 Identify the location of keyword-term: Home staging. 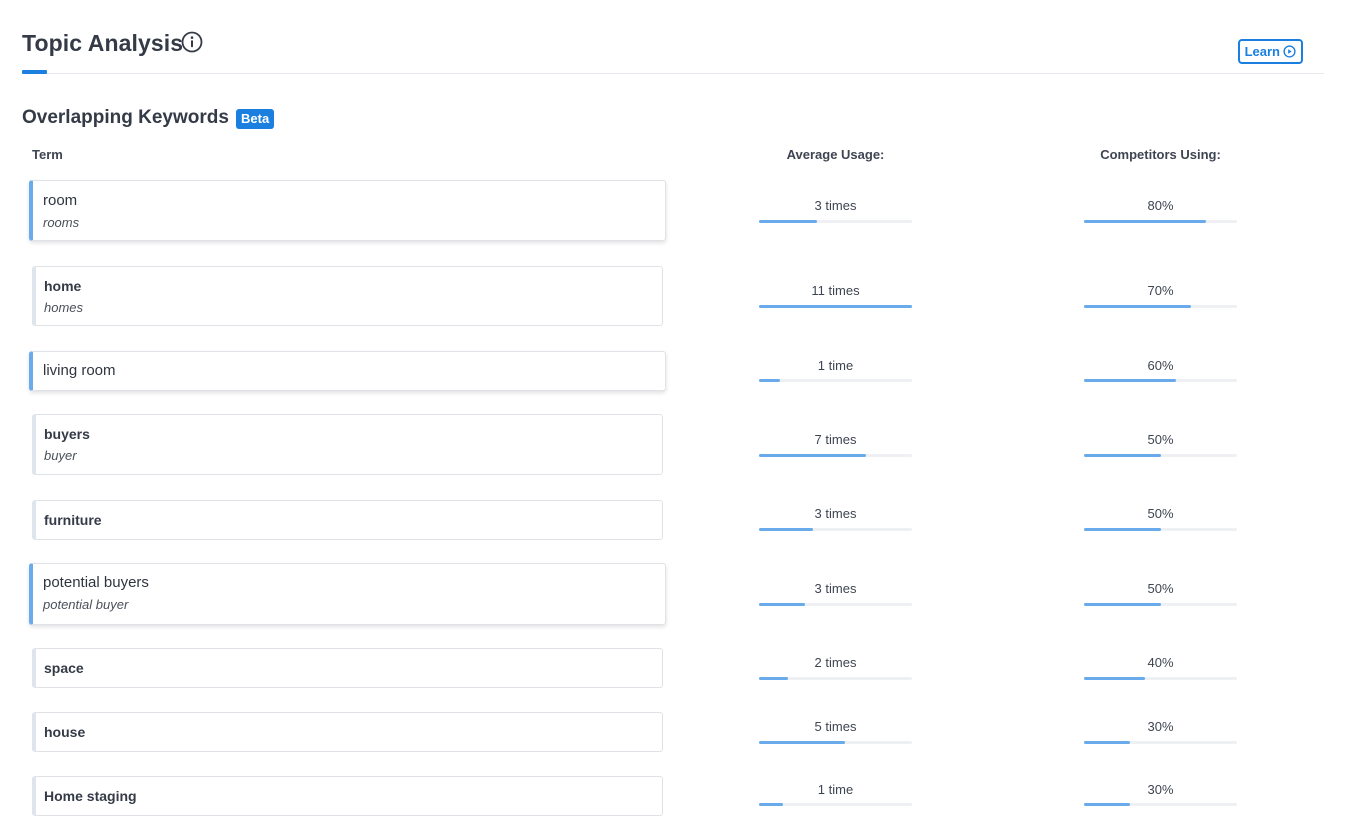
(90, 796).